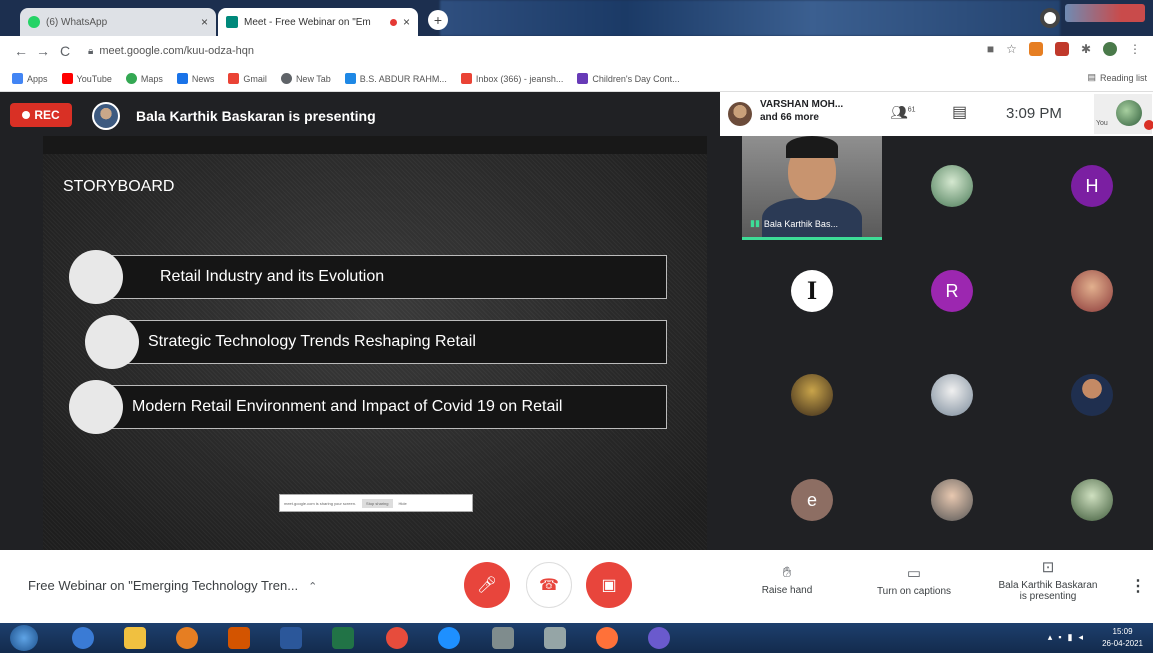 The image size is (1153, 653). I want to click on rec-label: REC, so click(47, 115).